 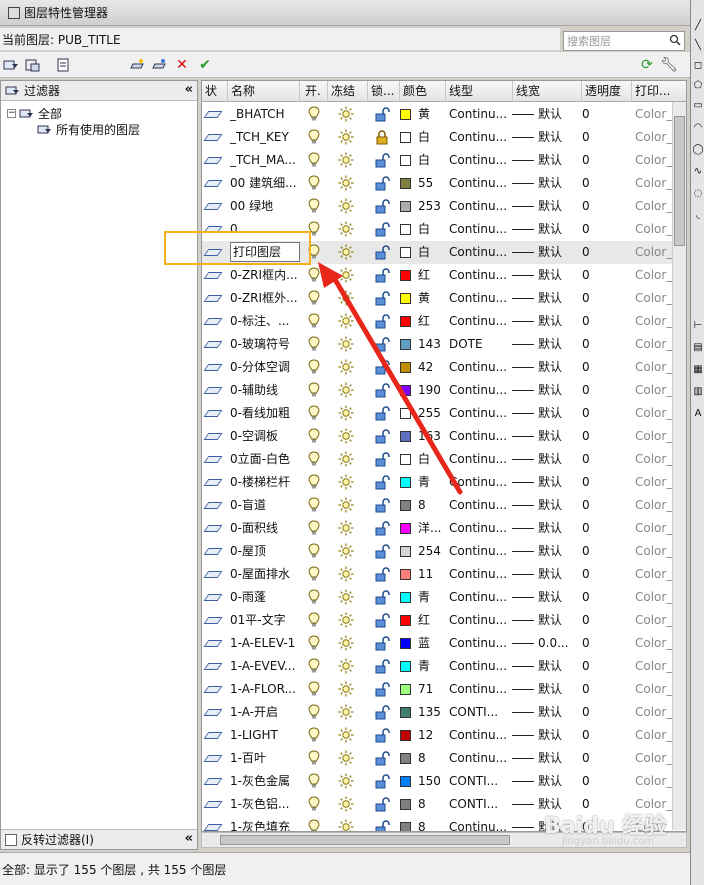 What do you see at coordinates (698, 66) in the screenshot?
I see `tool-icon-3: ◻` at bounding box center [698, 66].